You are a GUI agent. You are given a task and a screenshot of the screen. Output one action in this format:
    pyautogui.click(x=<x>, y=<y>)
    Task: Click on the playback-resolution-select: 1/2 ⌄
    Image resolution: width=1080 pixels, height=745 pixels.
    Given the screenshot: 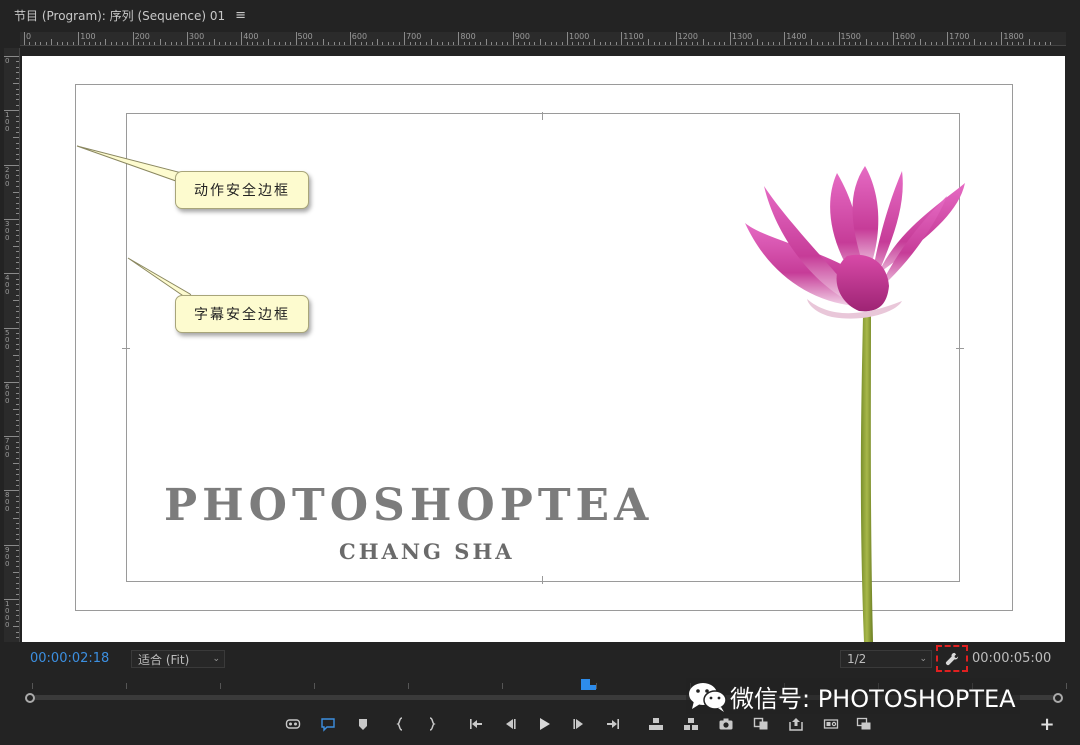 What is the action you would take?
    pyautogui.click(x=886, y=659)
    